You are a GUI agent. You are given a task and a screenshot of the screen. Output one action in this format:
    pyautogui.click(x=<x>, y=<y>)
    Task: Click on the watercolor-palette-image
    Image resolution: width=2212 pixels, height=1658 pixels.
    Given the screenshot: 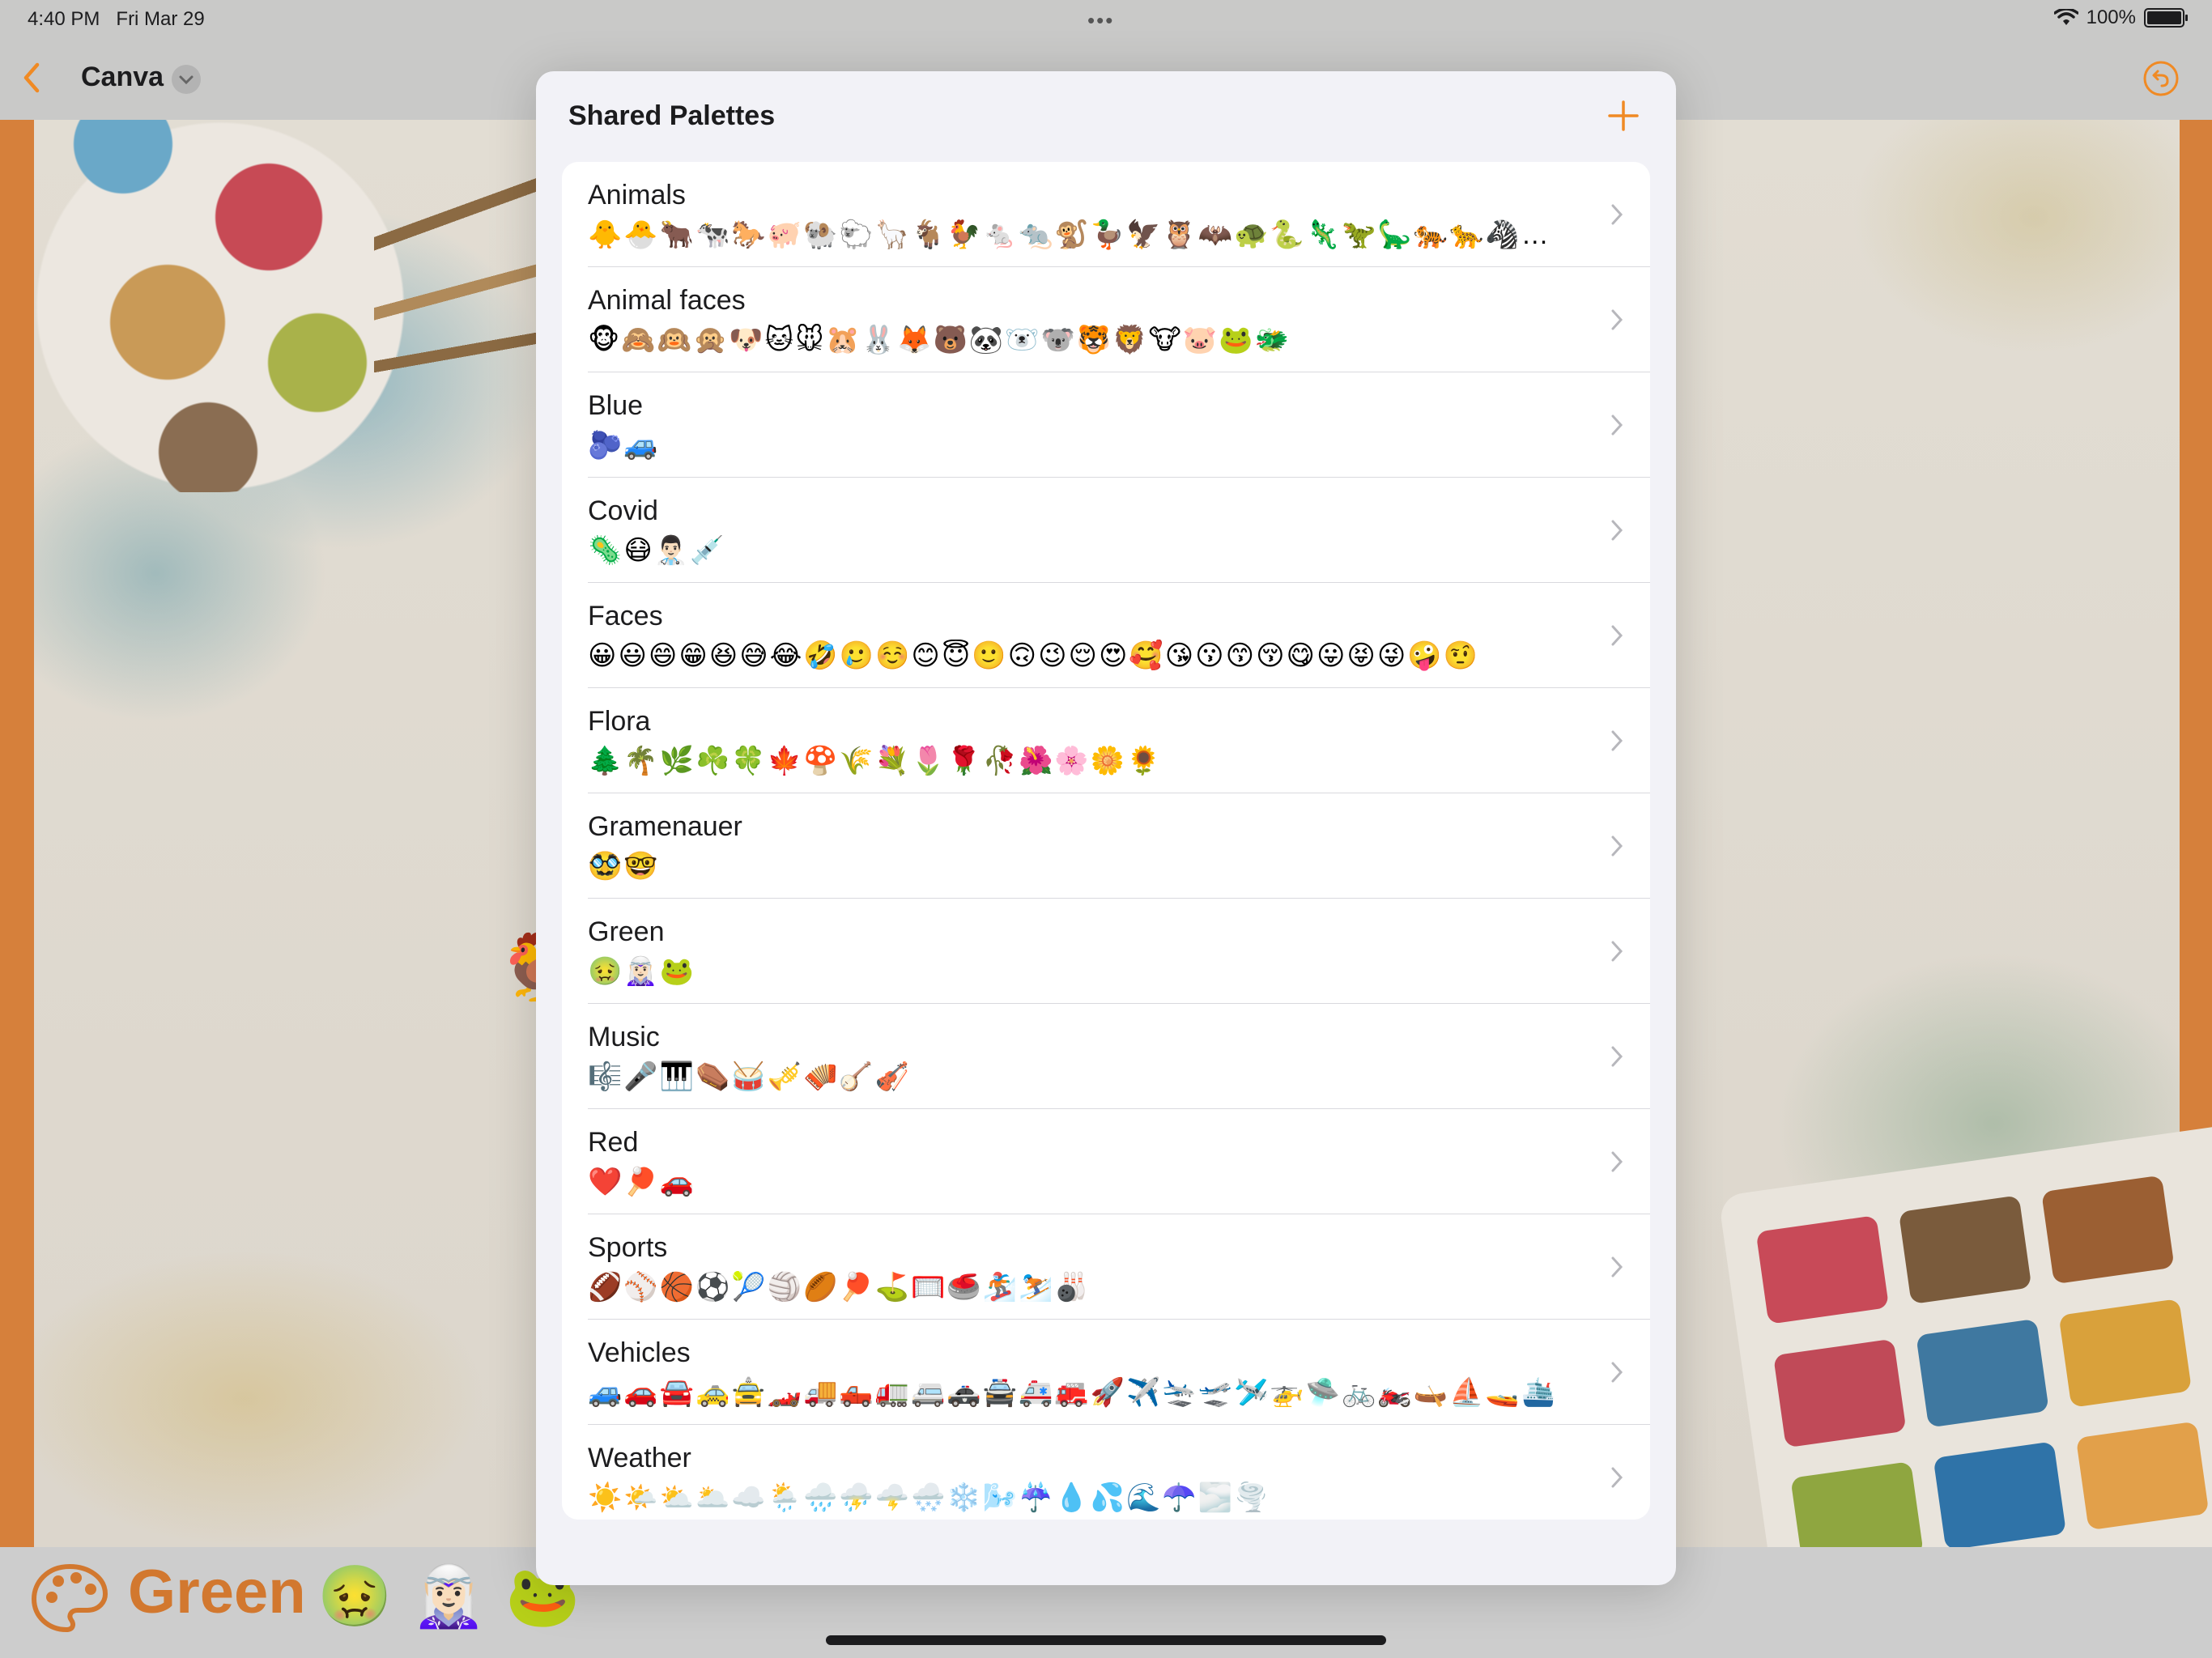 What is the action you would take?
    pyautogui.click(x=220, y=306)
    